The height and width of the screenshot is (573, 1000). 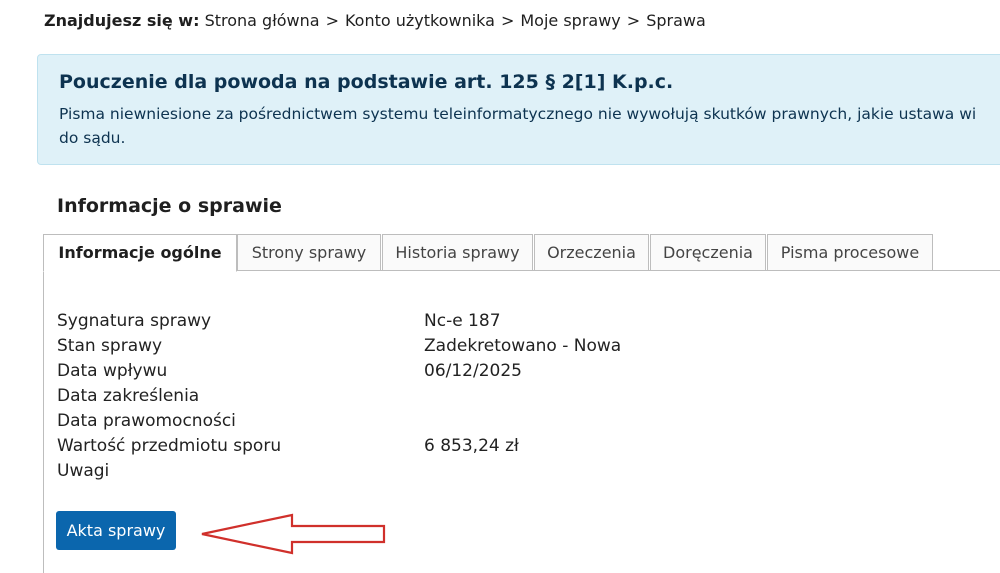 What do you see at coordinates (169, 206) in the screenshot?
I see `section-title: Informacje o sprawie` at bounding box center [169, 206].